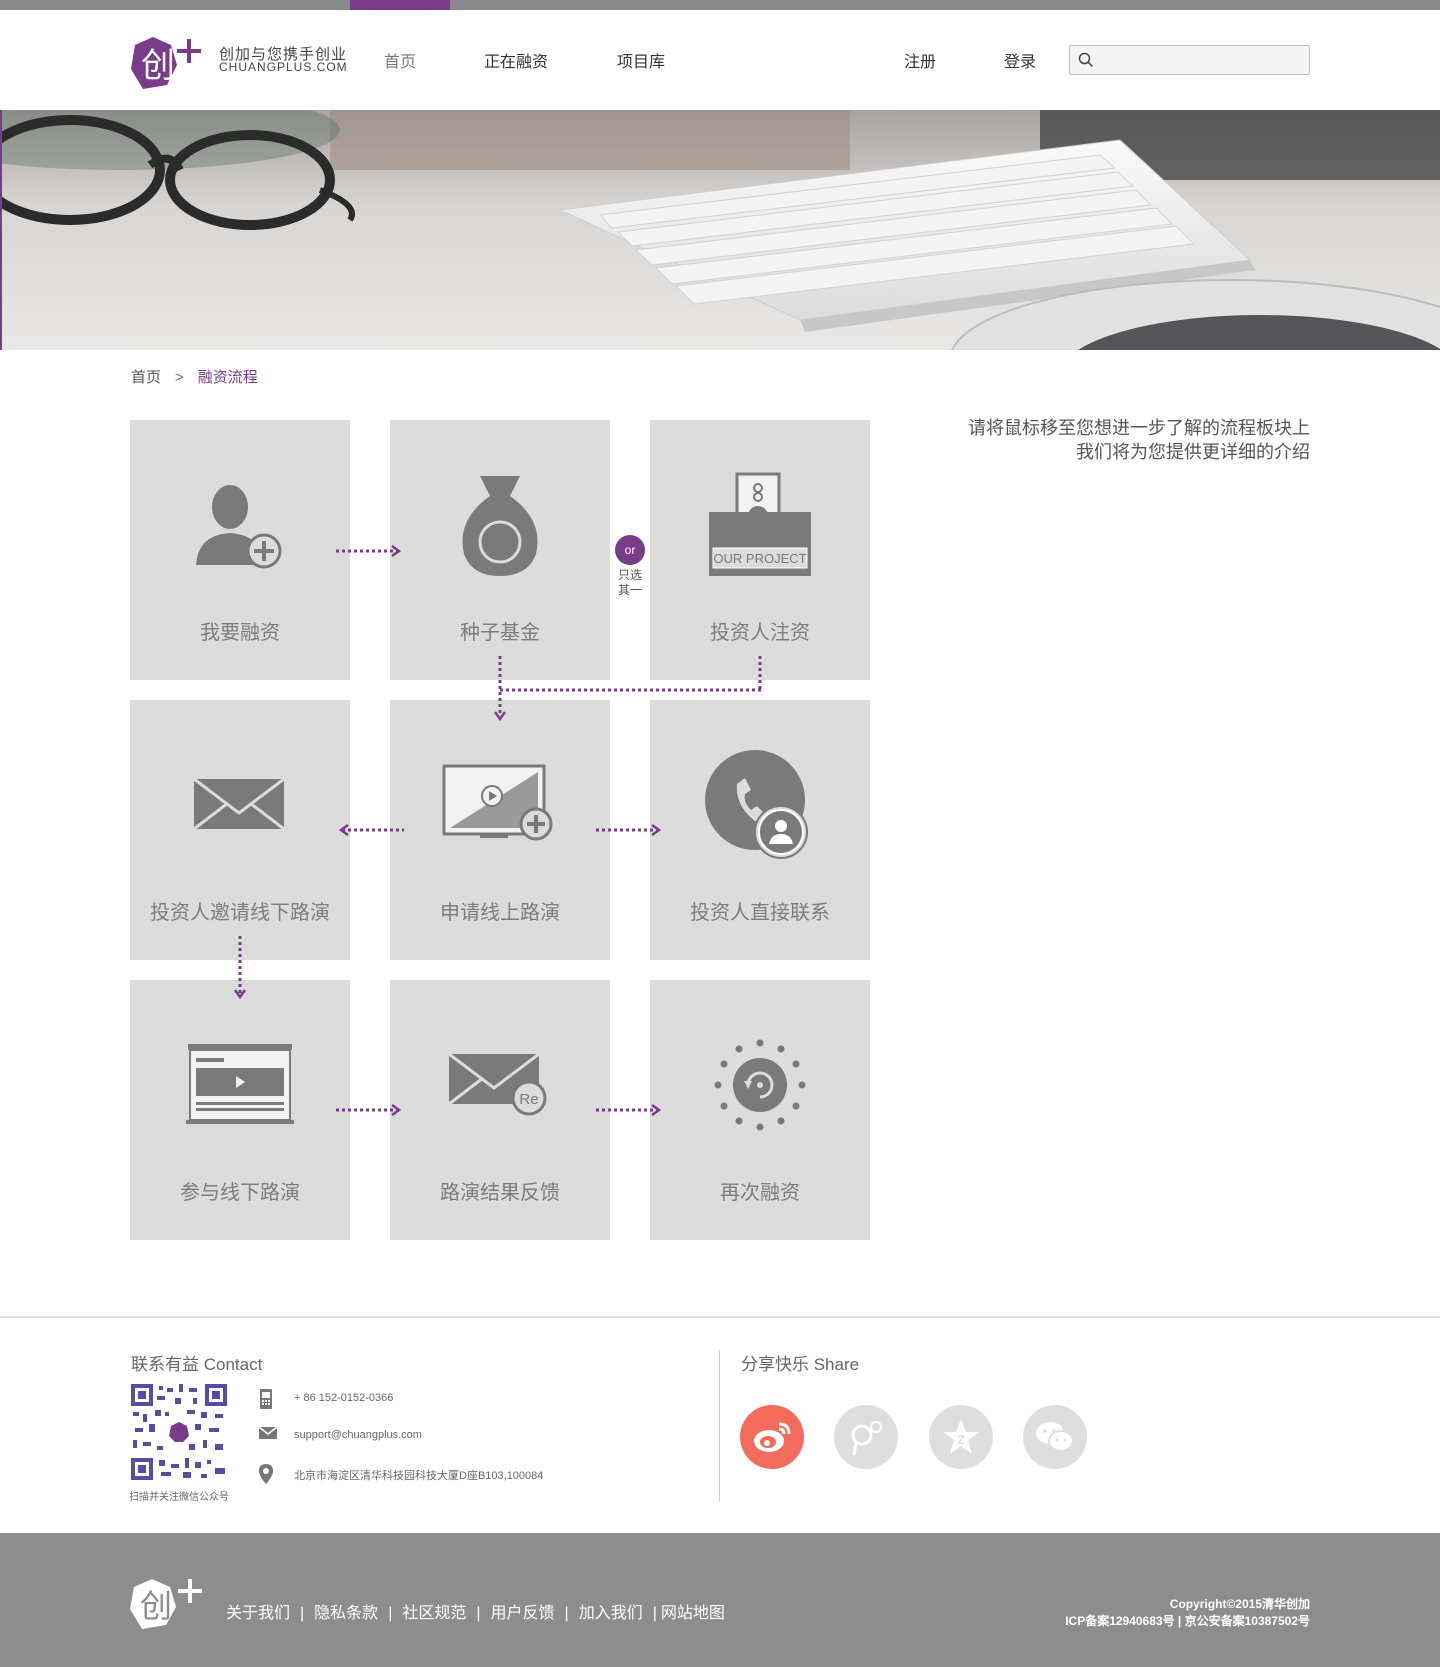 The image size is (1440, 1667). What do you see at coordinates (500, 633) in the screenshot?
I see `tile-label: 种子基金` at bounding box center [500, 633].